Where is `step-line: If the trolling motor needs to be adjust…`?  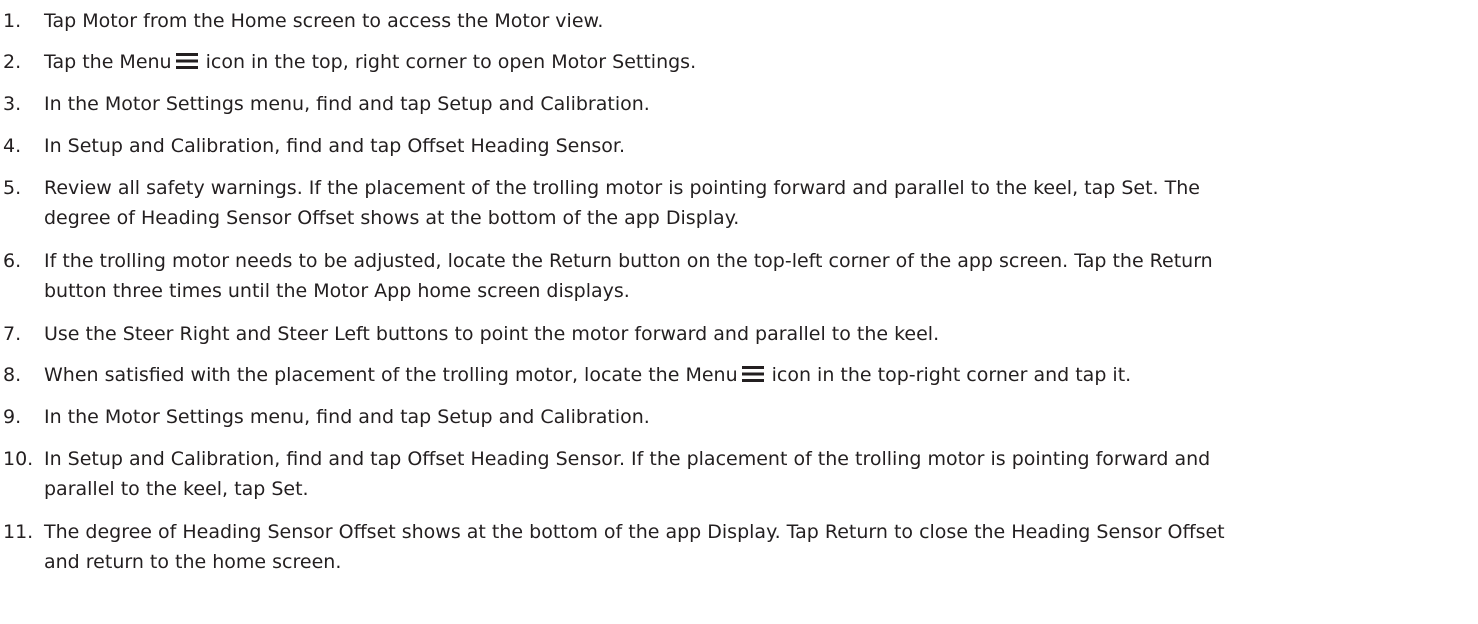
step-line: If the trolling motor needs to be adjust… is located at coordinates (628, 261).